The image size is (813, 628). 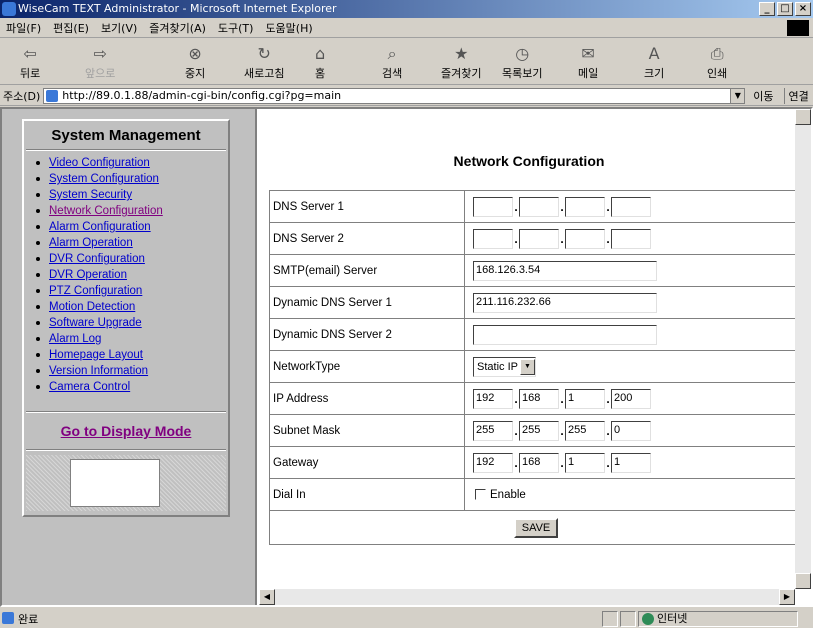 What do you see at coordinates (367, 206) in the screenshot?
I see `dns1-label: DNS Server 1` at bounding box center [367, 206].